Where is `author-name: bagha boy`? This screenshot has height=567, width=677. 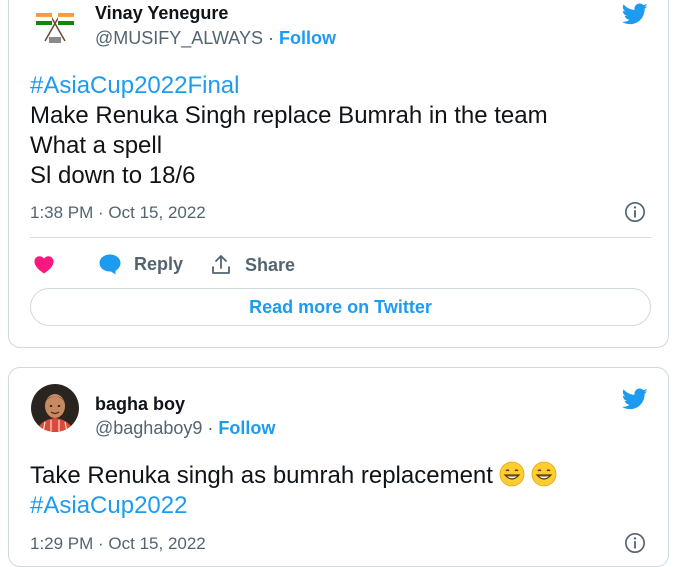 author-name: bagha boy is located at coordinates (140, 404).